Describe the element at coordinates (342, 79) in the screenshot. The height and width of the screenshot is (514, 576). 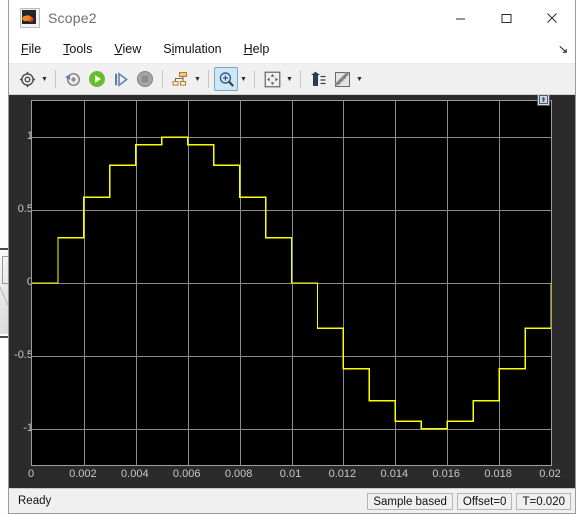
I see `ruler-icon` at that location.